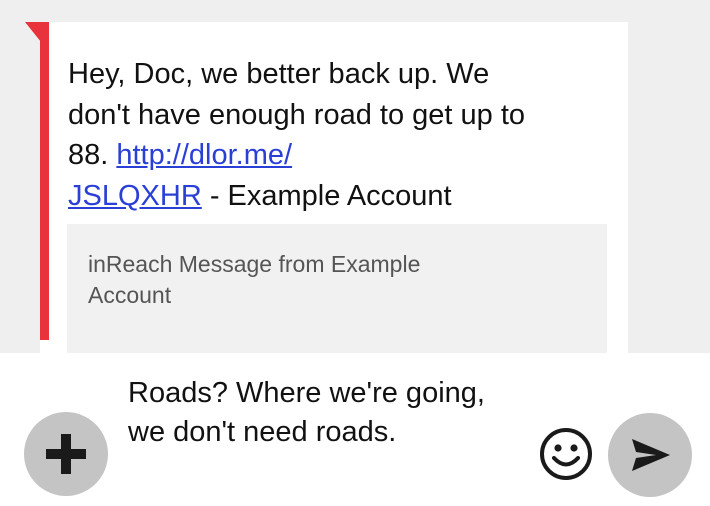 The image size is (710, 506). Describe the element at coordinates (33, 32) in the screenshot. I see `bubble-tail-icon` at that location.